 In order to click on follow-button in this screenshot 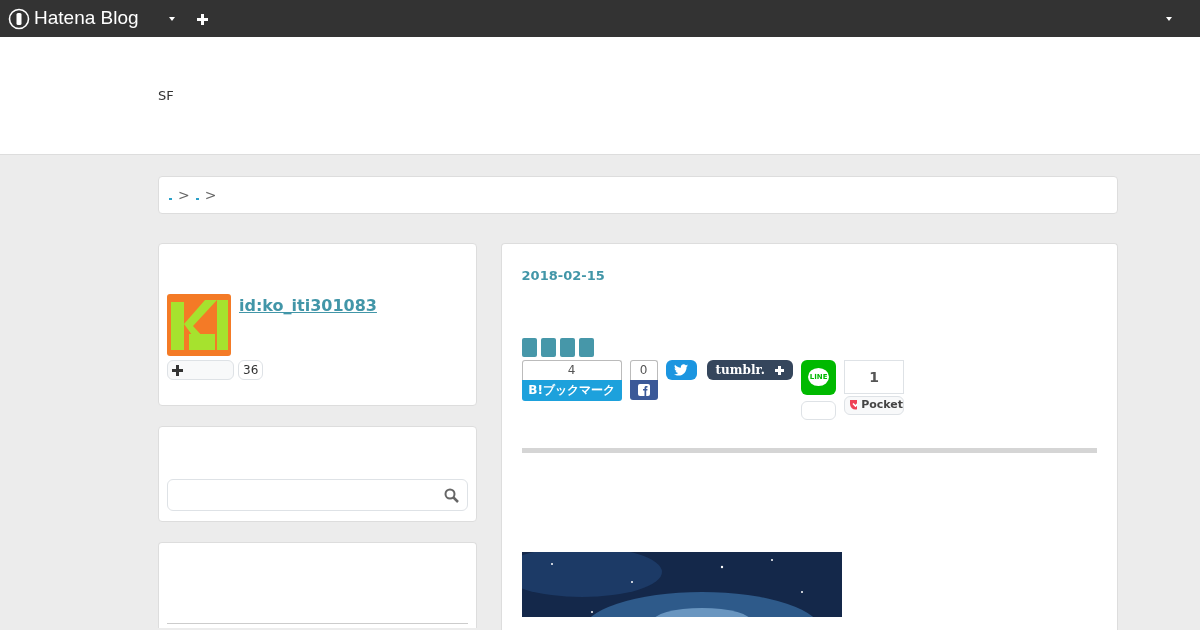, I will do `click(200, 370)`.